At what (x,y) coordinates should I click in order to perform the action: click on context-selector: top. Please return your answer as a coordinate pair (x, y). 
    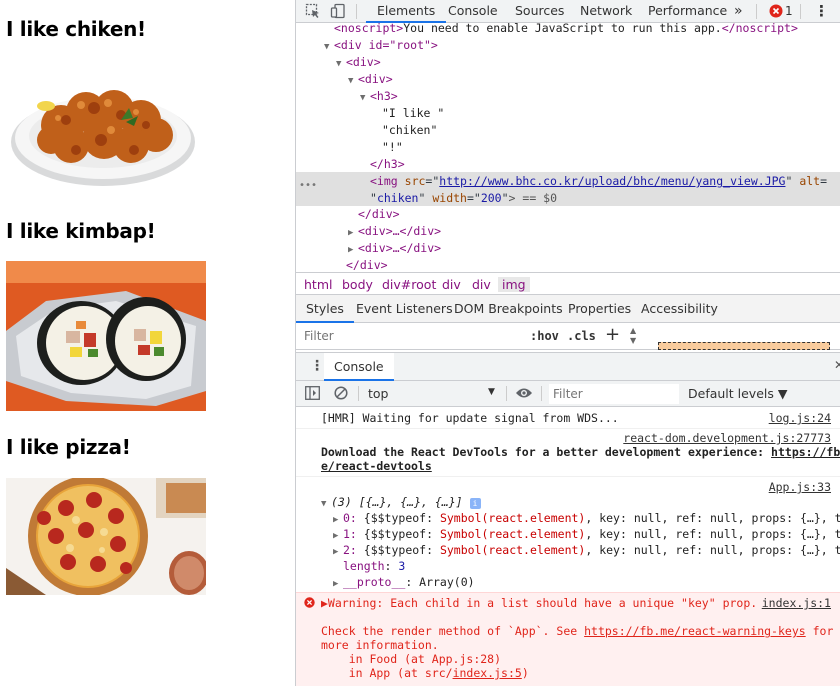
    Looking at the image, I should click on (378, 393).